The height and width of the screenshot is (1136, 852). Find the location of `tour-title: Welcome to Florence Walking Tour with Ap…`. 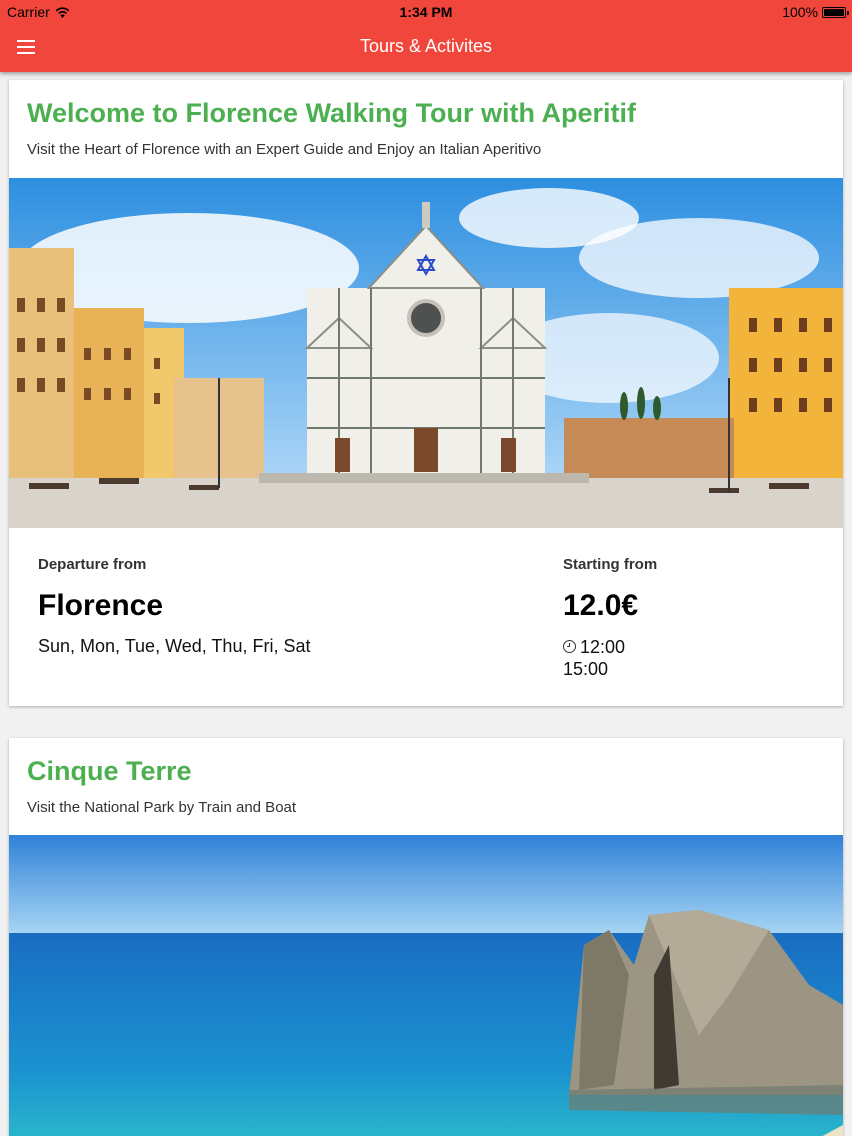

tour-title: Welcome to Florence Walking Tour with Ap… is located at coordinates (331, 113).